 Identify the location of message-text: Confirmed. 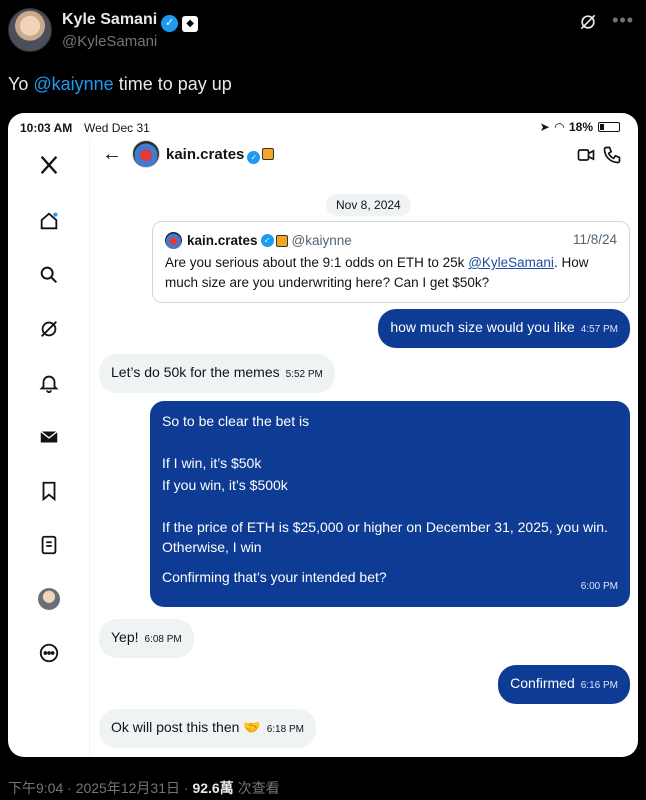
(542, 683).